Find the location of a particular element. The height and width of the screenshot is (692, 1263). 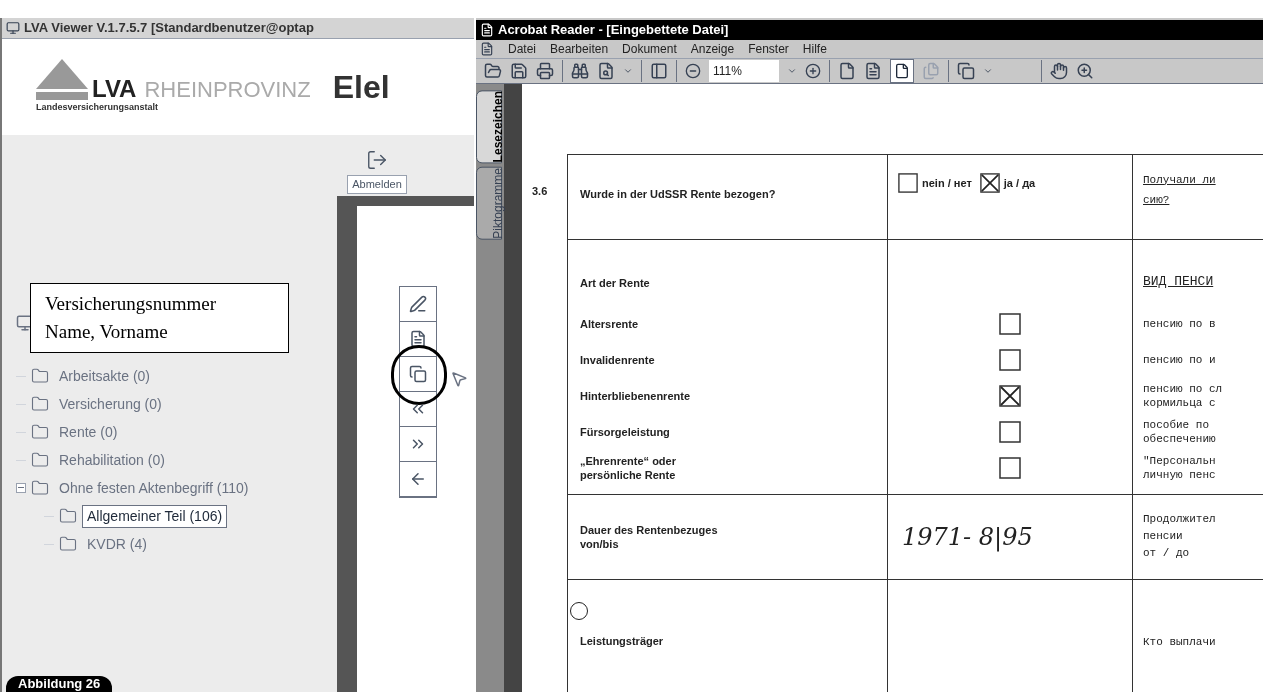

logo-brand: LVA is located at coordinates (114, 89).